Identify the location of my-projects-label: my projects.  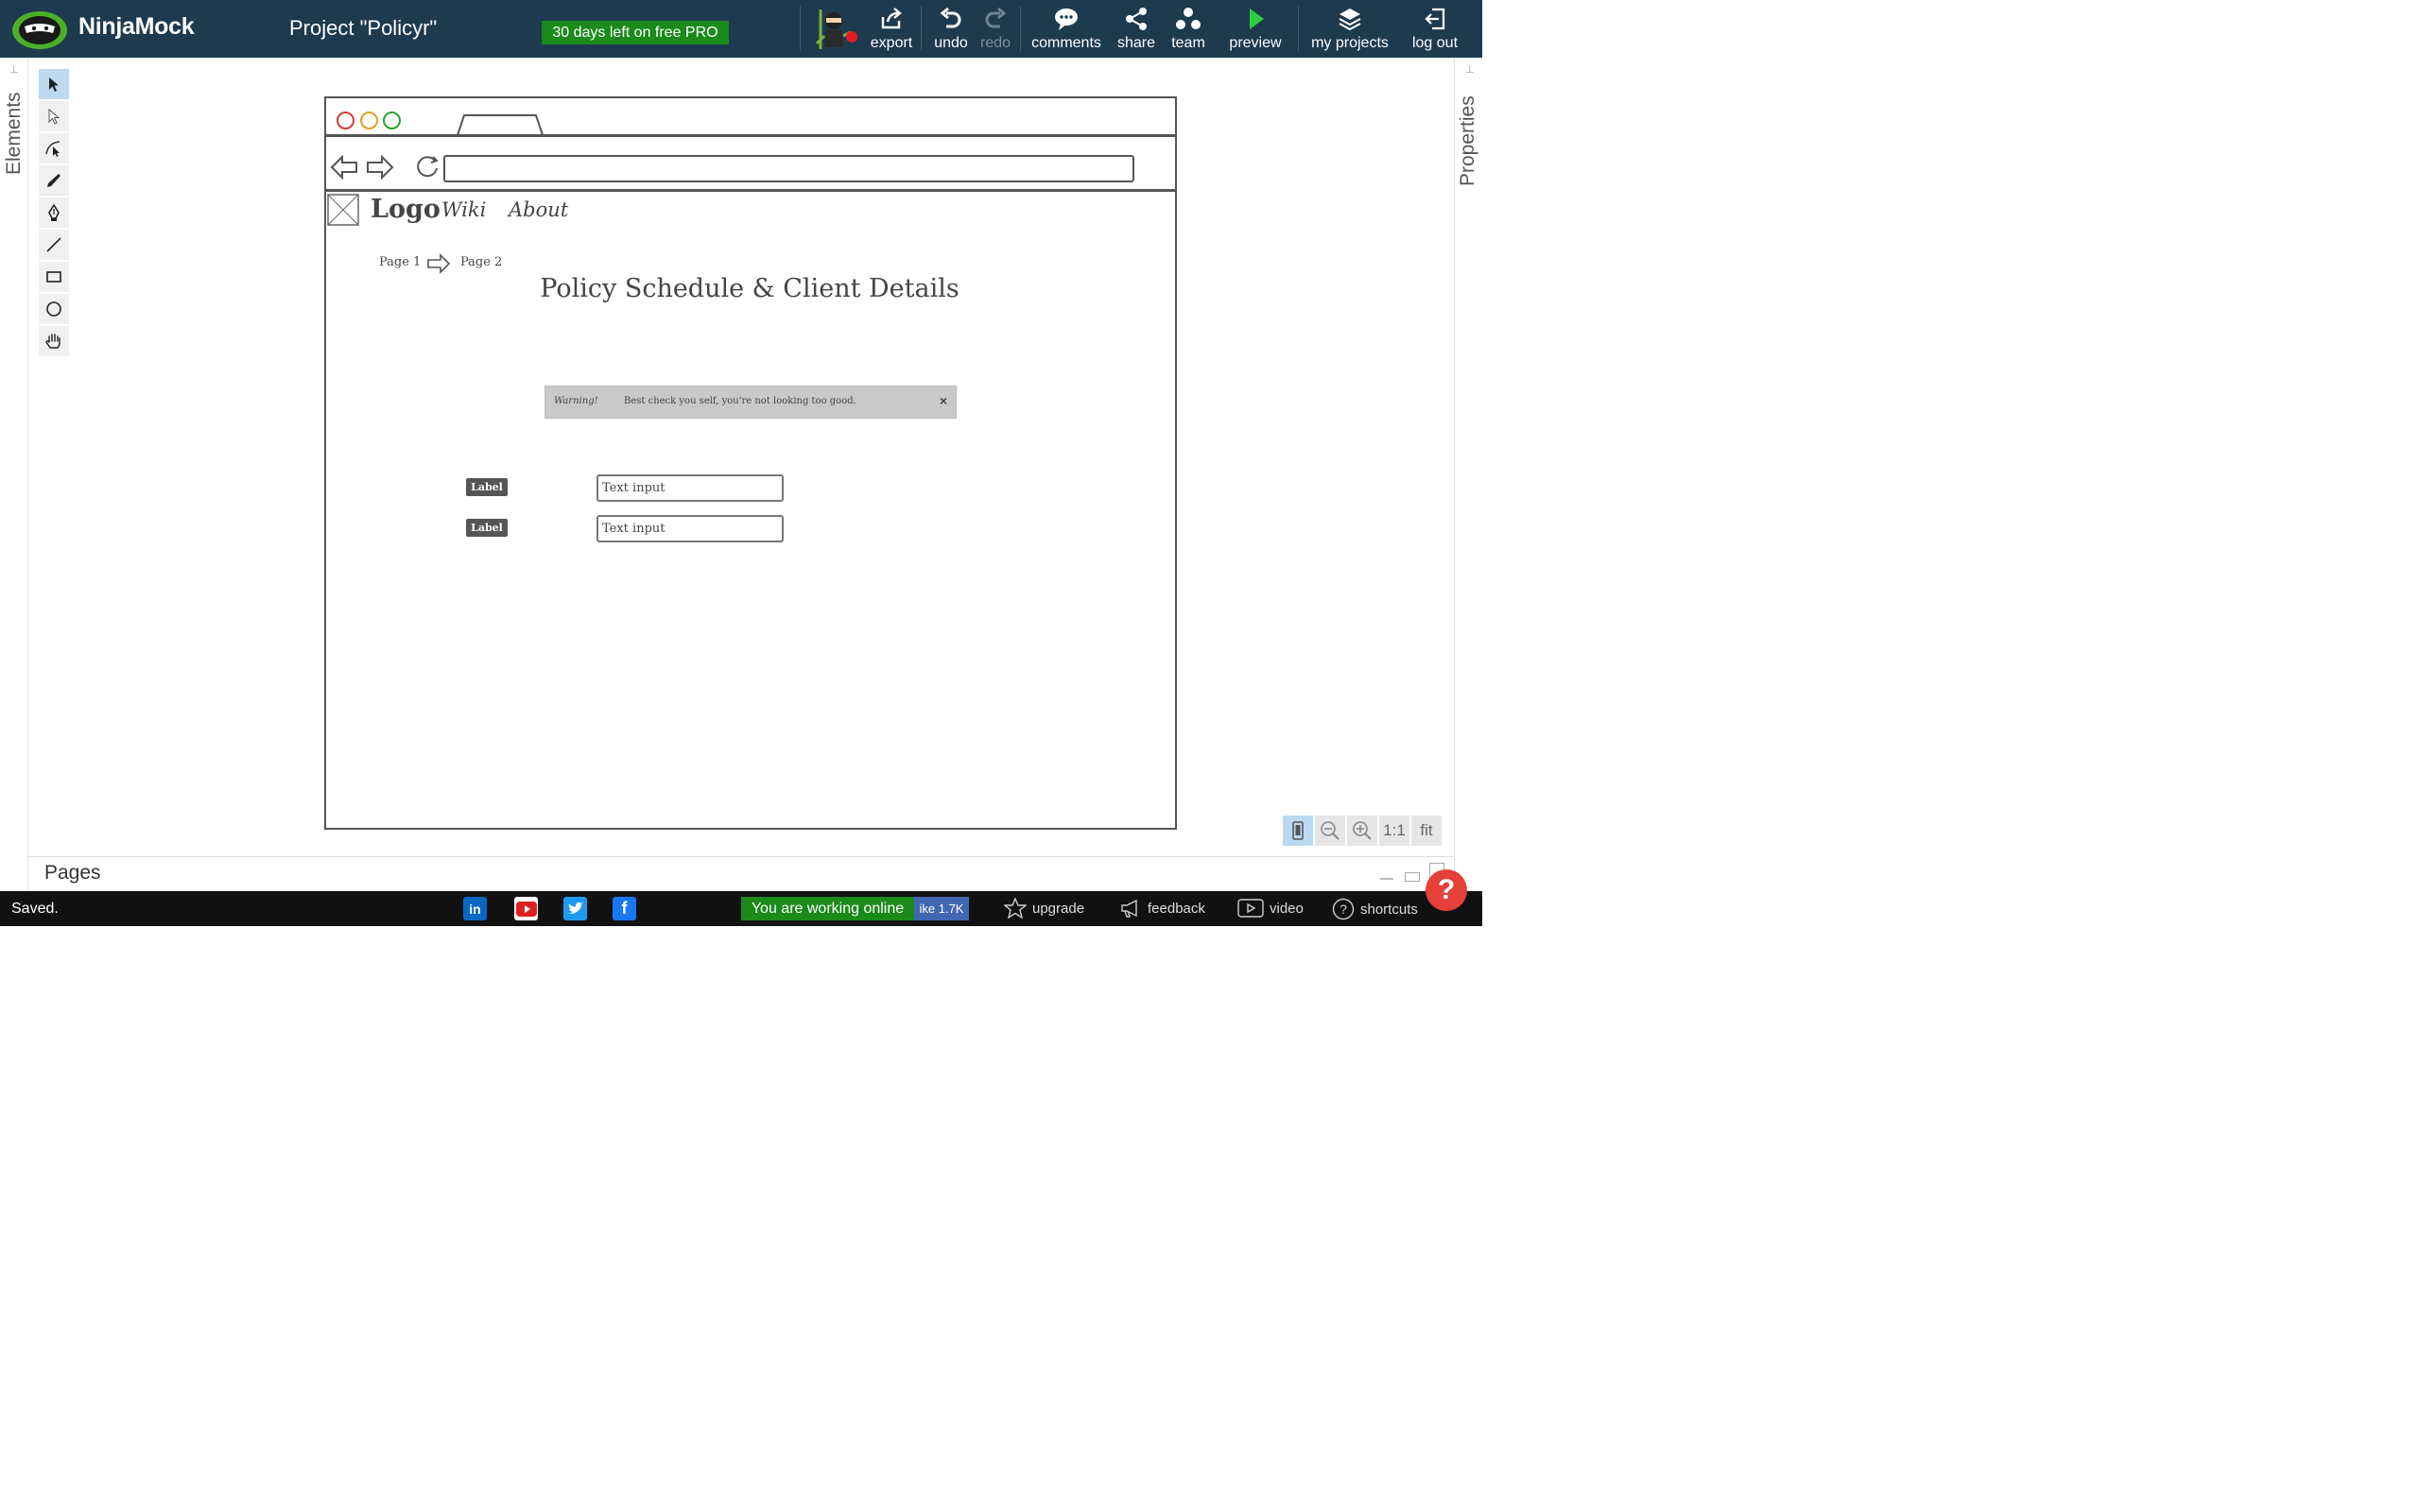
(1350, 43).